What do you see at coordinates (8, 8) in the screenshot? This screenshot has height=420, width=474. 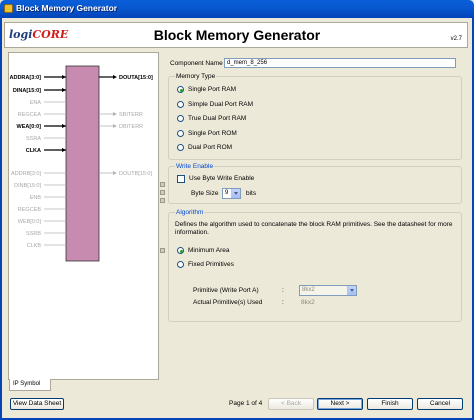 I see `app-icon` at bounding box center [8, 8].